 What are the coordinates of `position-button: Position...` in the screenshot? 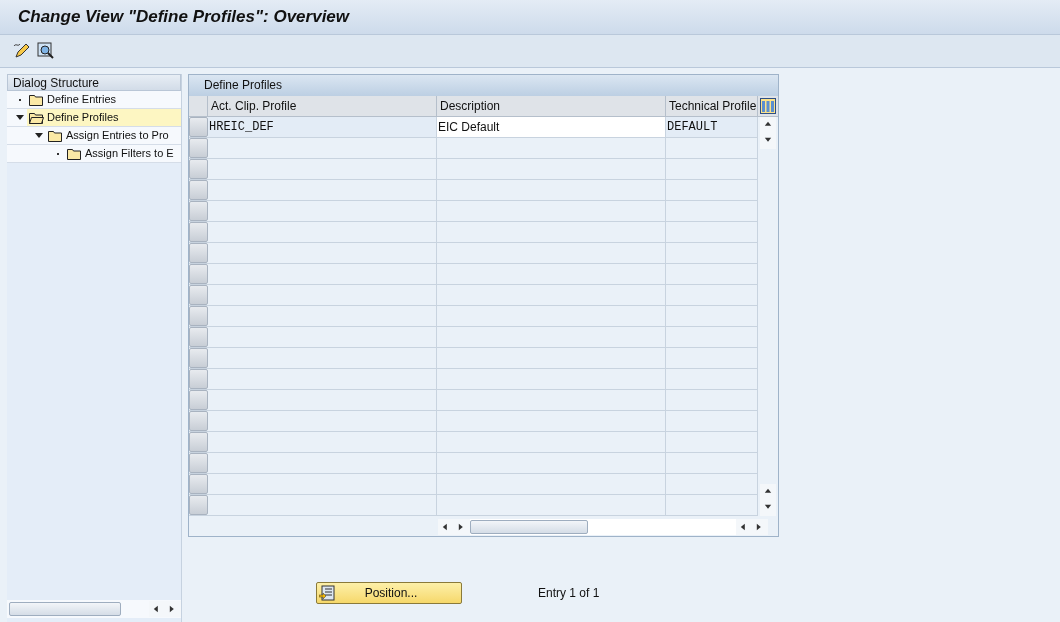 It's located at (389, 593).